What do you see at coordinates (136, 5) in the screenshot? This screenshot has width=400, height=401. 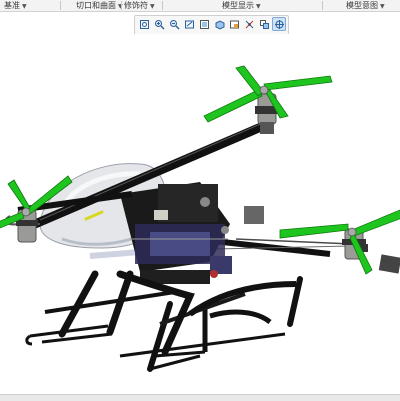 I see `ribbon-group-label: 修饰符` at bounding box center [136, 5].